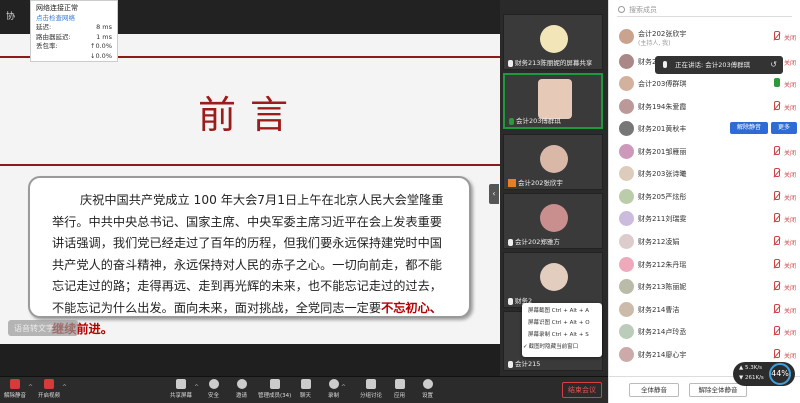  What do you see at coordinates (704, 242) in the screenshot?
I see `list-item: 财务212凌娟 关闭` at bounding box center [704, 242].